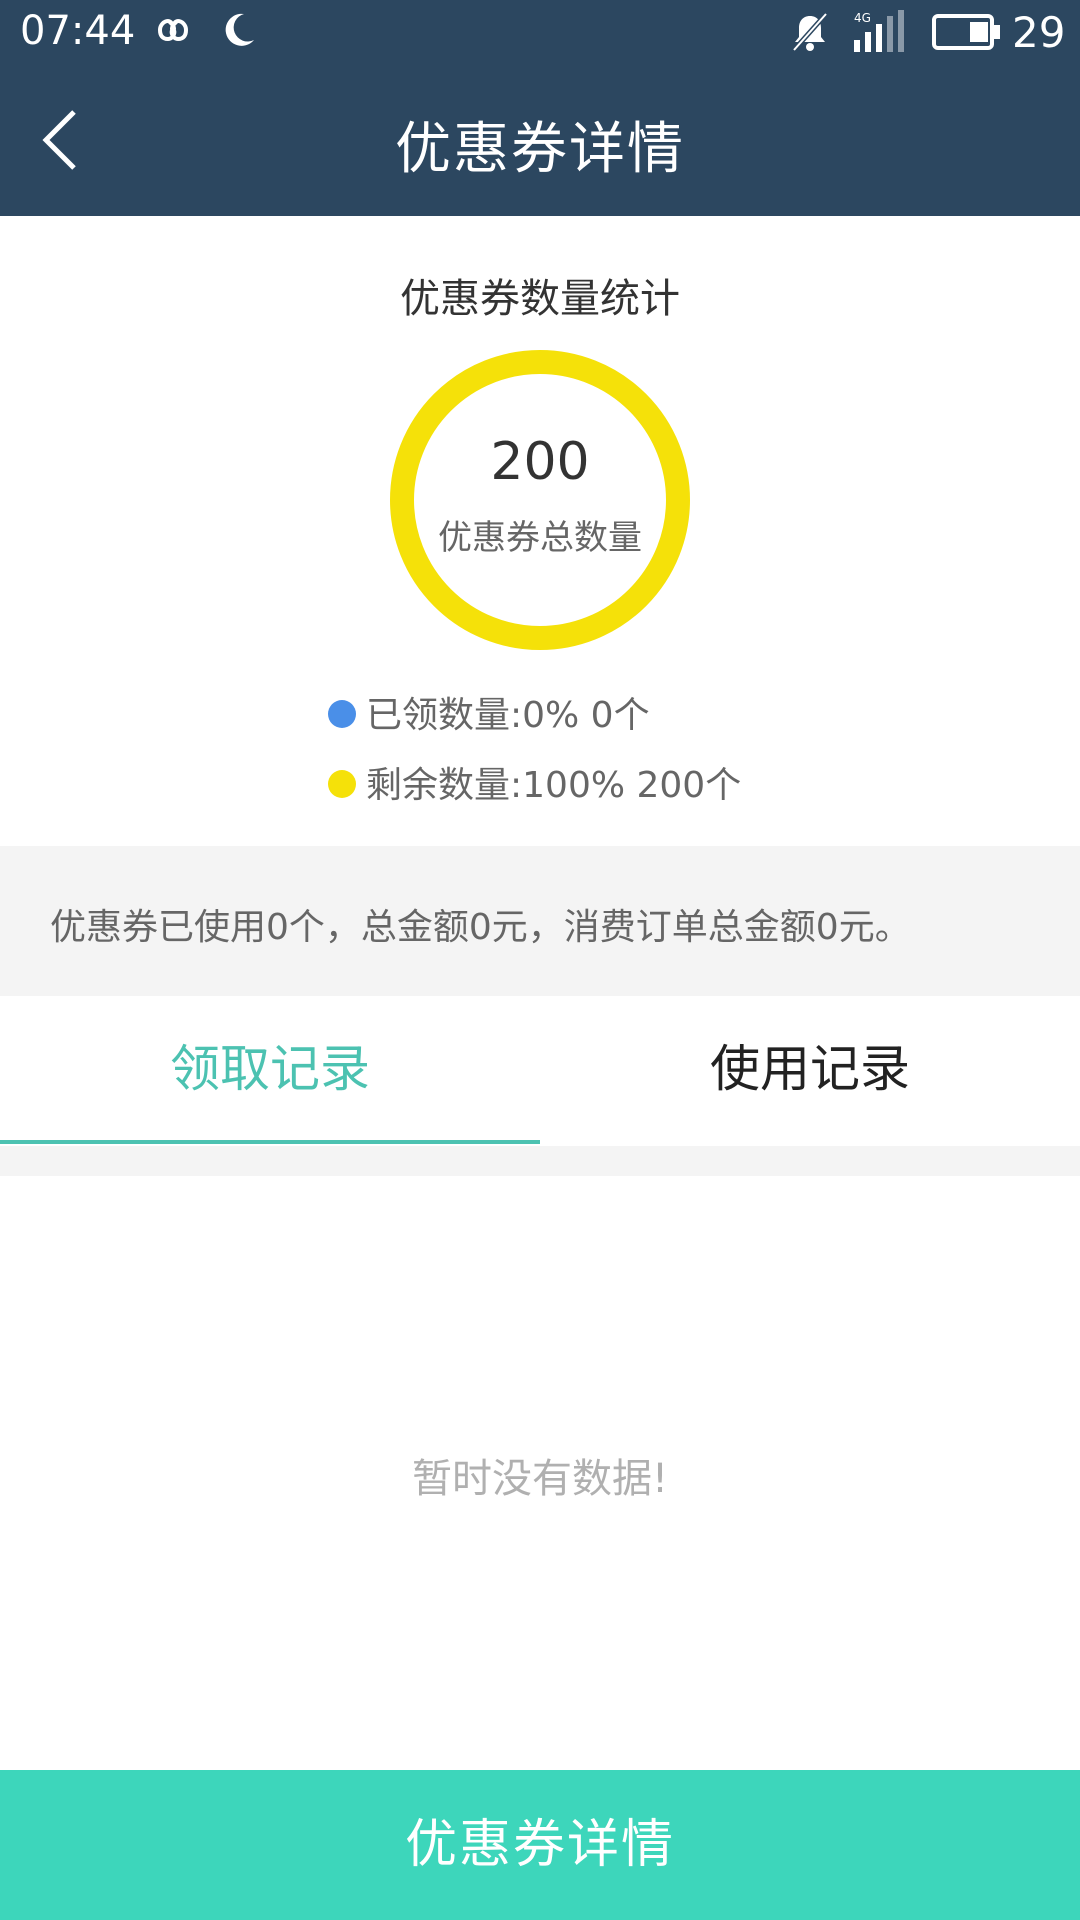 This screenshot has width=1080, height=1920. I want to click on muted-bell-icon, so click(810, 37).